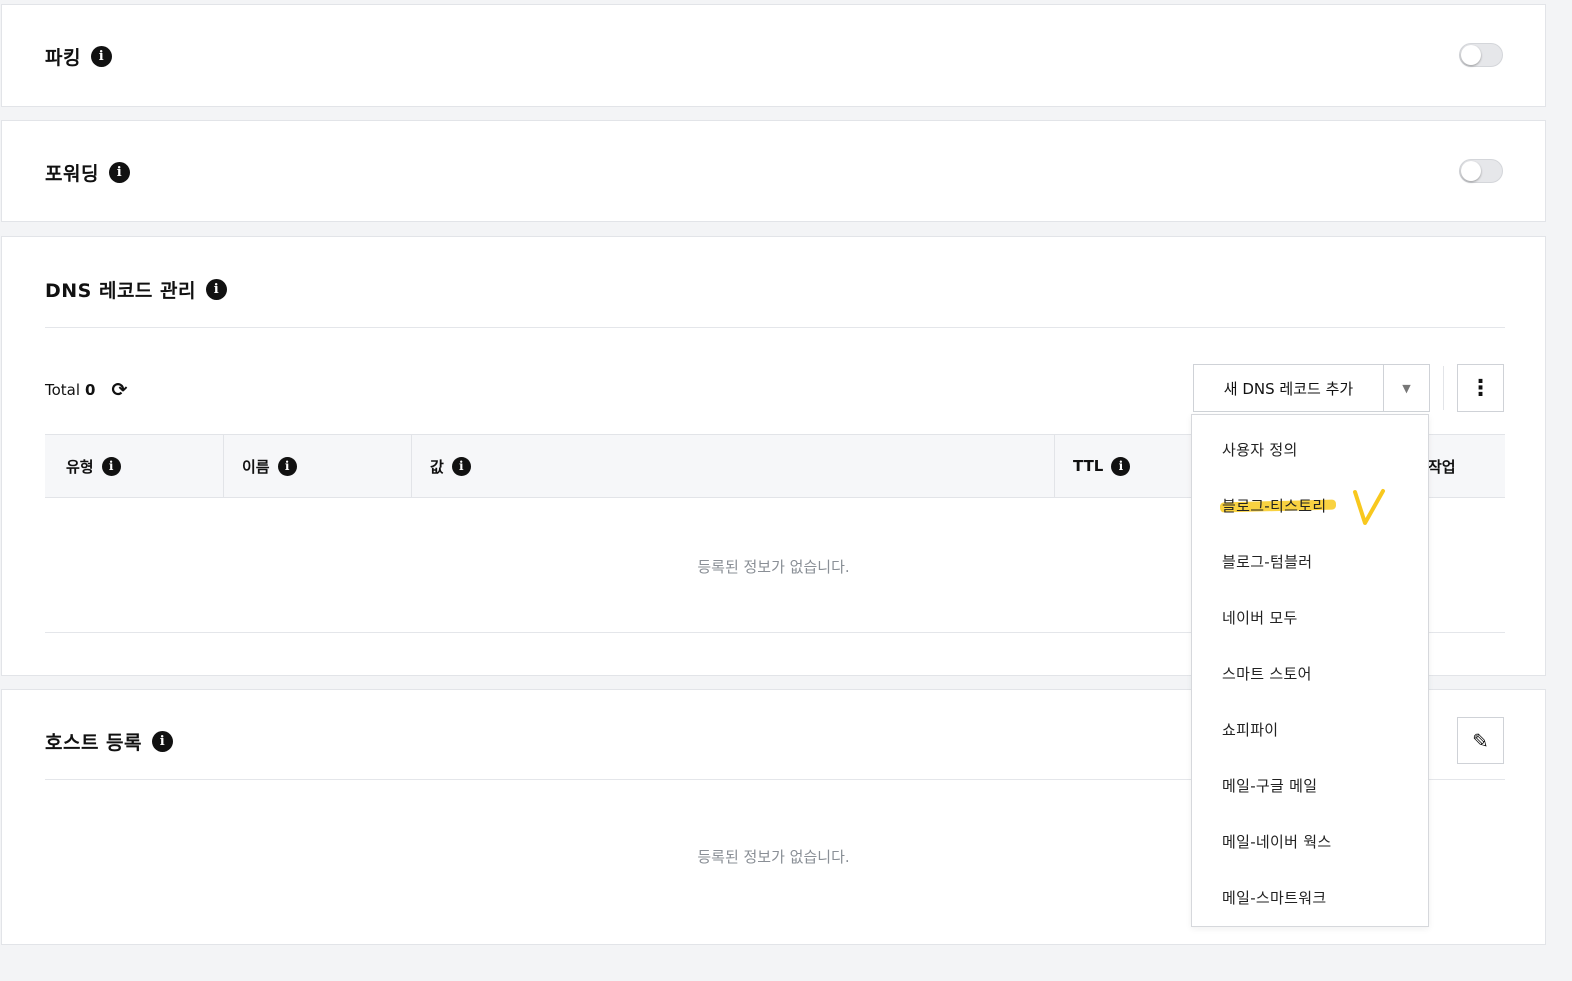 Image resolution: width=1572 pixels, height=981 pixels. I want to click on dns-header: DNS 레코드 관리 i, so click(136, 289).